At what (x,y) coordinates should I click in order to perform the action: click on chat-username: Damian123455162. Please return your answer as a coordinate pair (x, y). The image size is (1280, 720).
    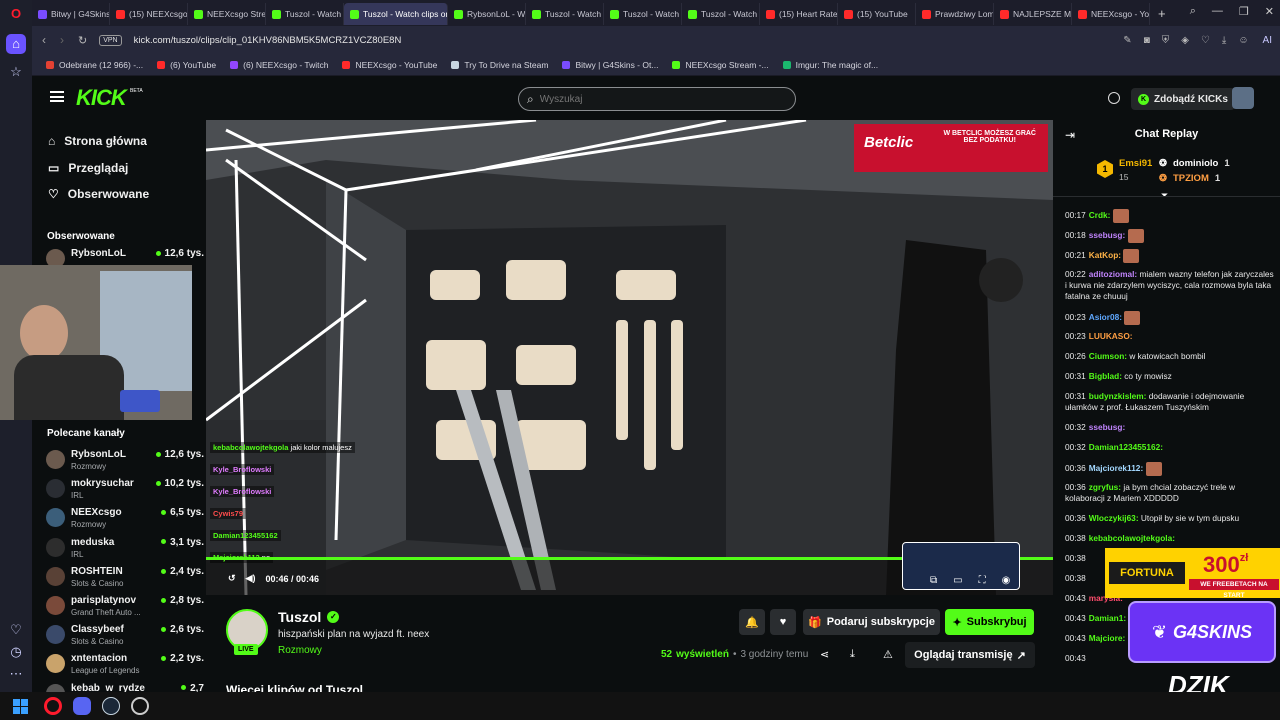
    Looking at the image, I should click on (1125, 447).